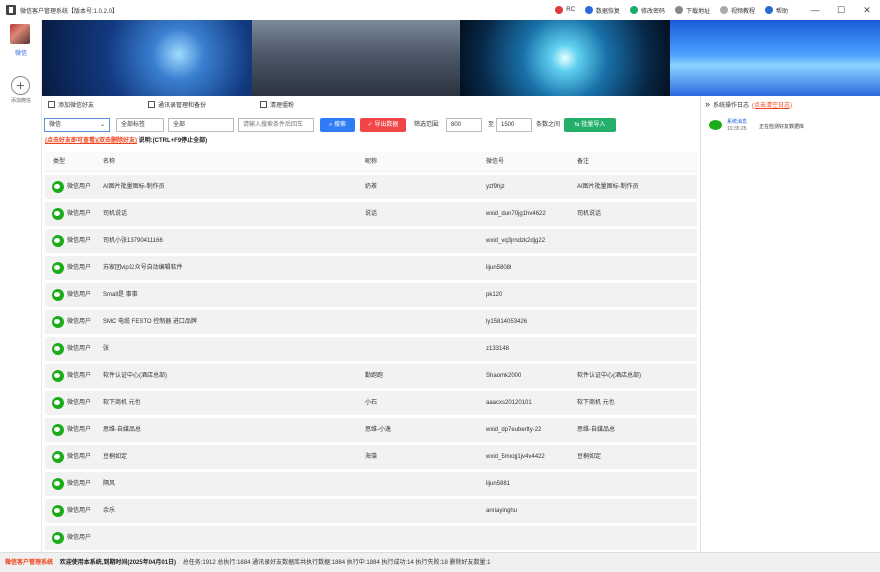 This screenshot has width=880, height=572. What do you see at coordinates (516, 241) in the screenshot?
I see `col-wxid-cell: wxid_vq3jrndzk2djg22` at bounding box center [516, 241].